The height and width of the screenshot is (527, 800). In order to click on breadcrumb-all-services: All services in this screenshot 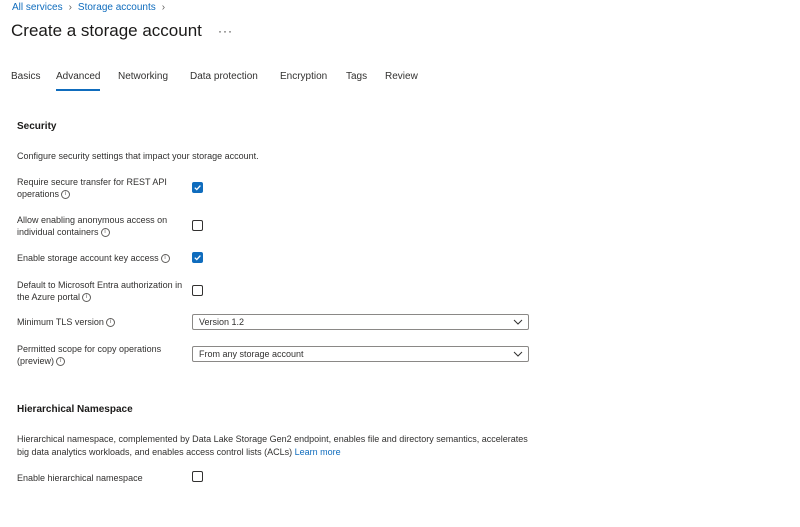, I will do `click(37, 7)`.